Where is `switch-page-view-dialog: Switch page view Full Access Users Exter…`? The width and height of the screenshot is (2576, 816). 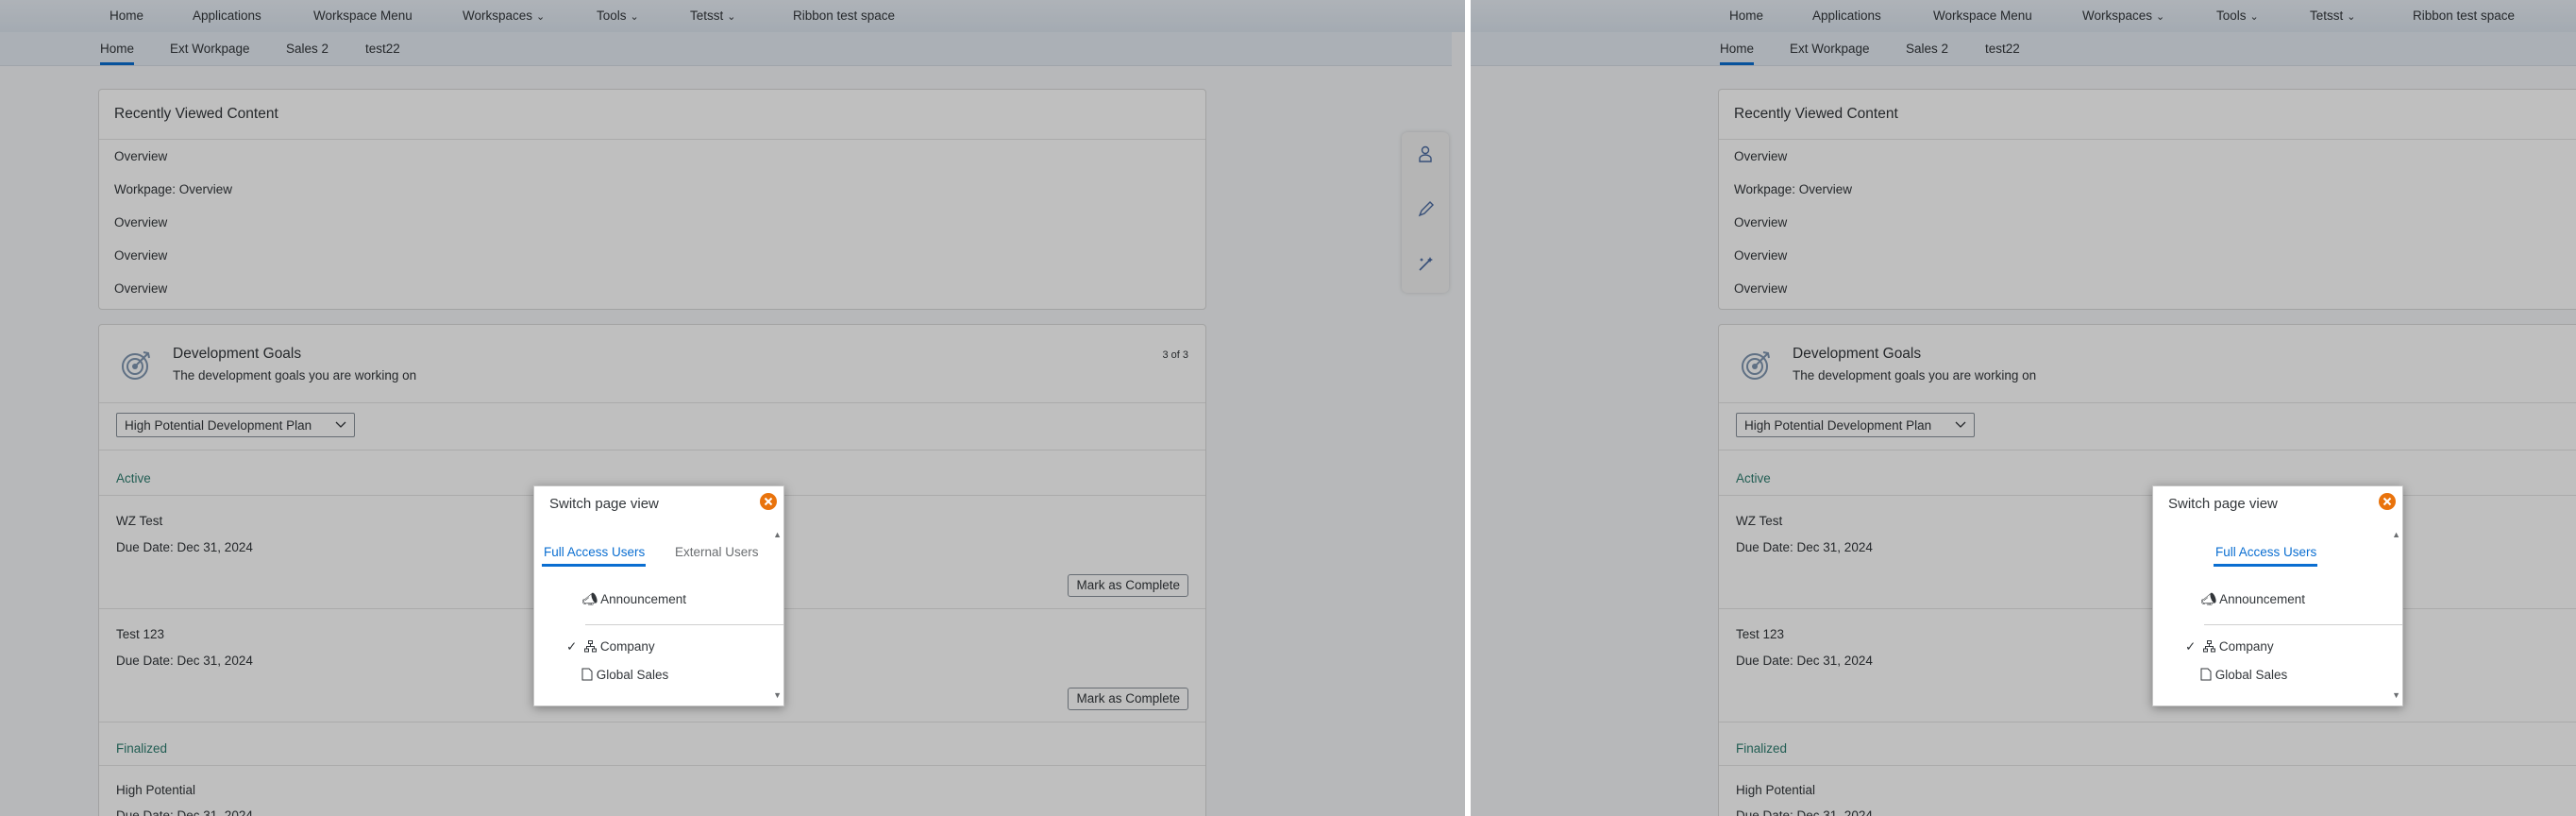 switch-page-view-dialog: Switch page view Full Access Users Exter… is located at coordinates (658, 595).